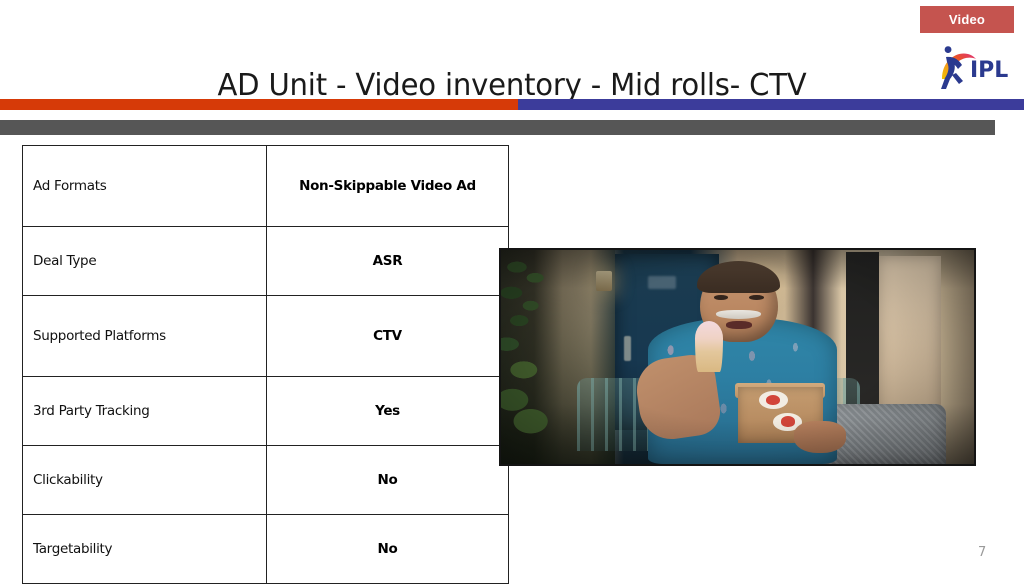  Describe the element at coordinates (387, 411) in the screenshot. I see `spec-value: Yes` at that location.